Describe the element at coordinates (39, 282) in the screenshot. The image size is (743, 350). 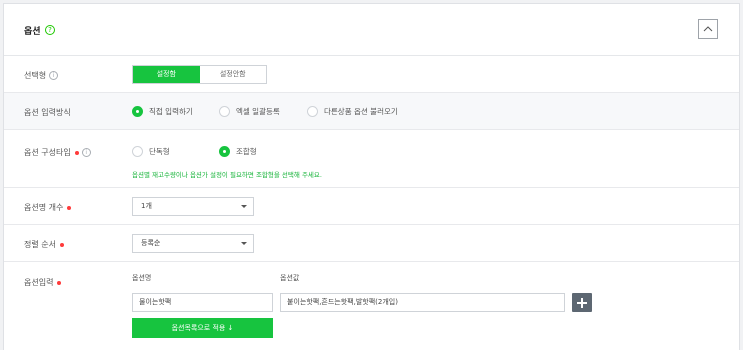
I see `option-input-label-text: 옵션입력` at that location.